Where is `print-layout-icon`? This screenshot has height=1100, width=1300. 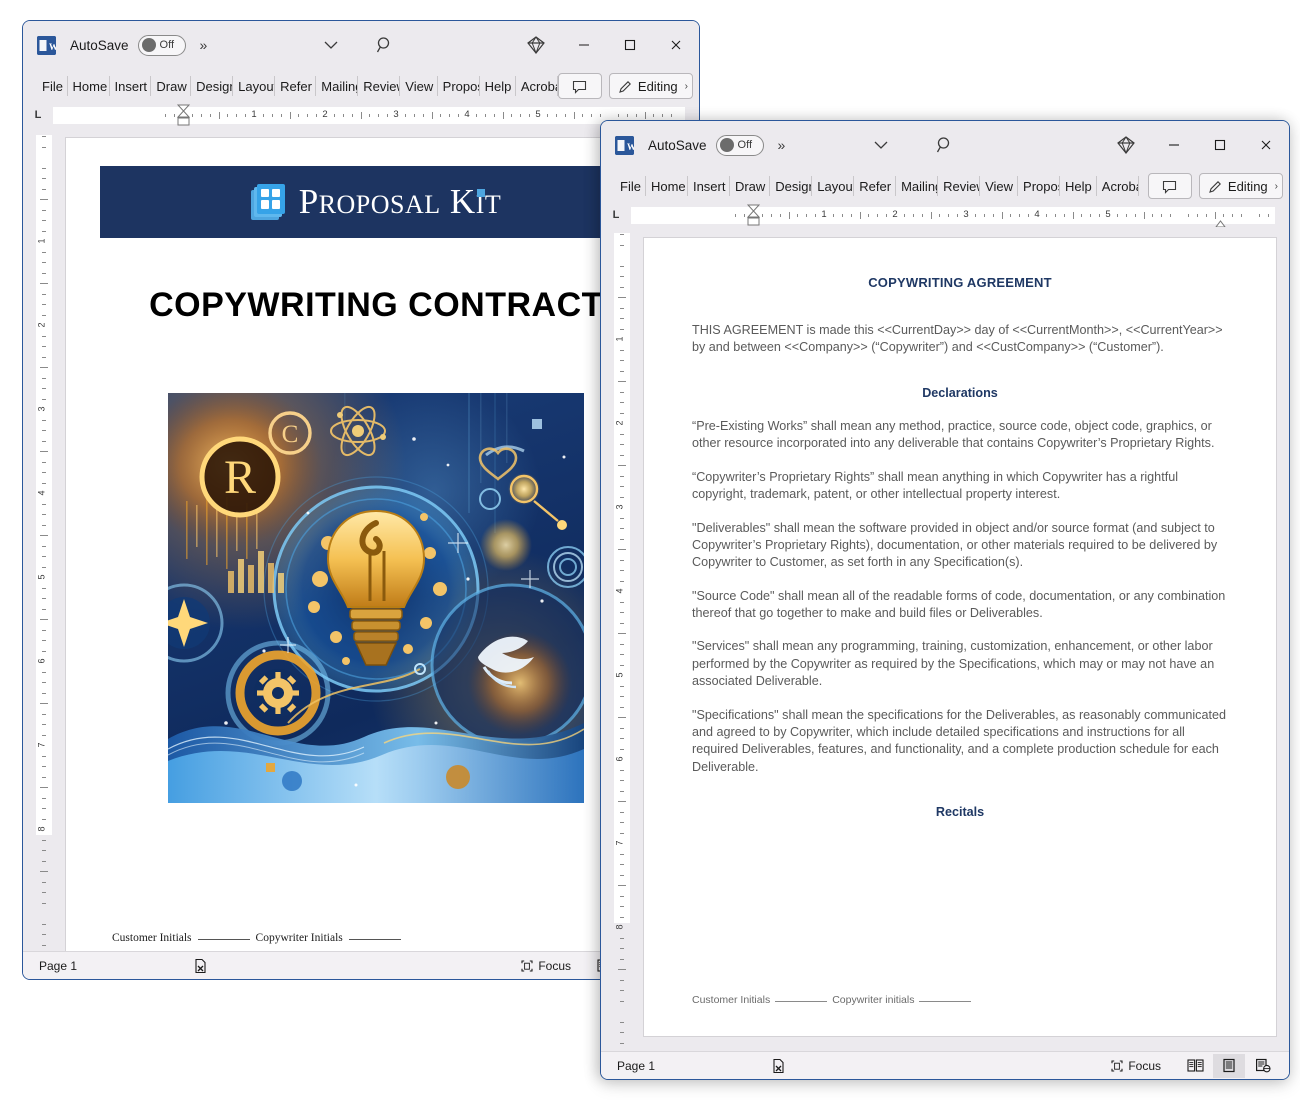
print-layout-icon is located at coordinates (1229, 1065).